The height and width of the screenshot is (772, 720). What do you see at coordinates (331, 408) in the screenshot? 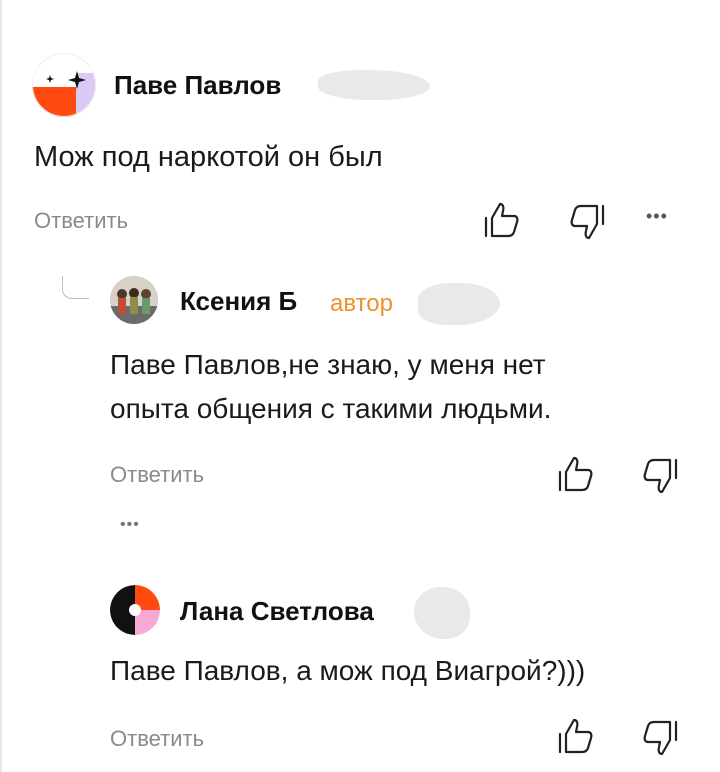
I see `comment-text-line-2: опыта общения с такими людьми.` at bounding box center [331, 408].